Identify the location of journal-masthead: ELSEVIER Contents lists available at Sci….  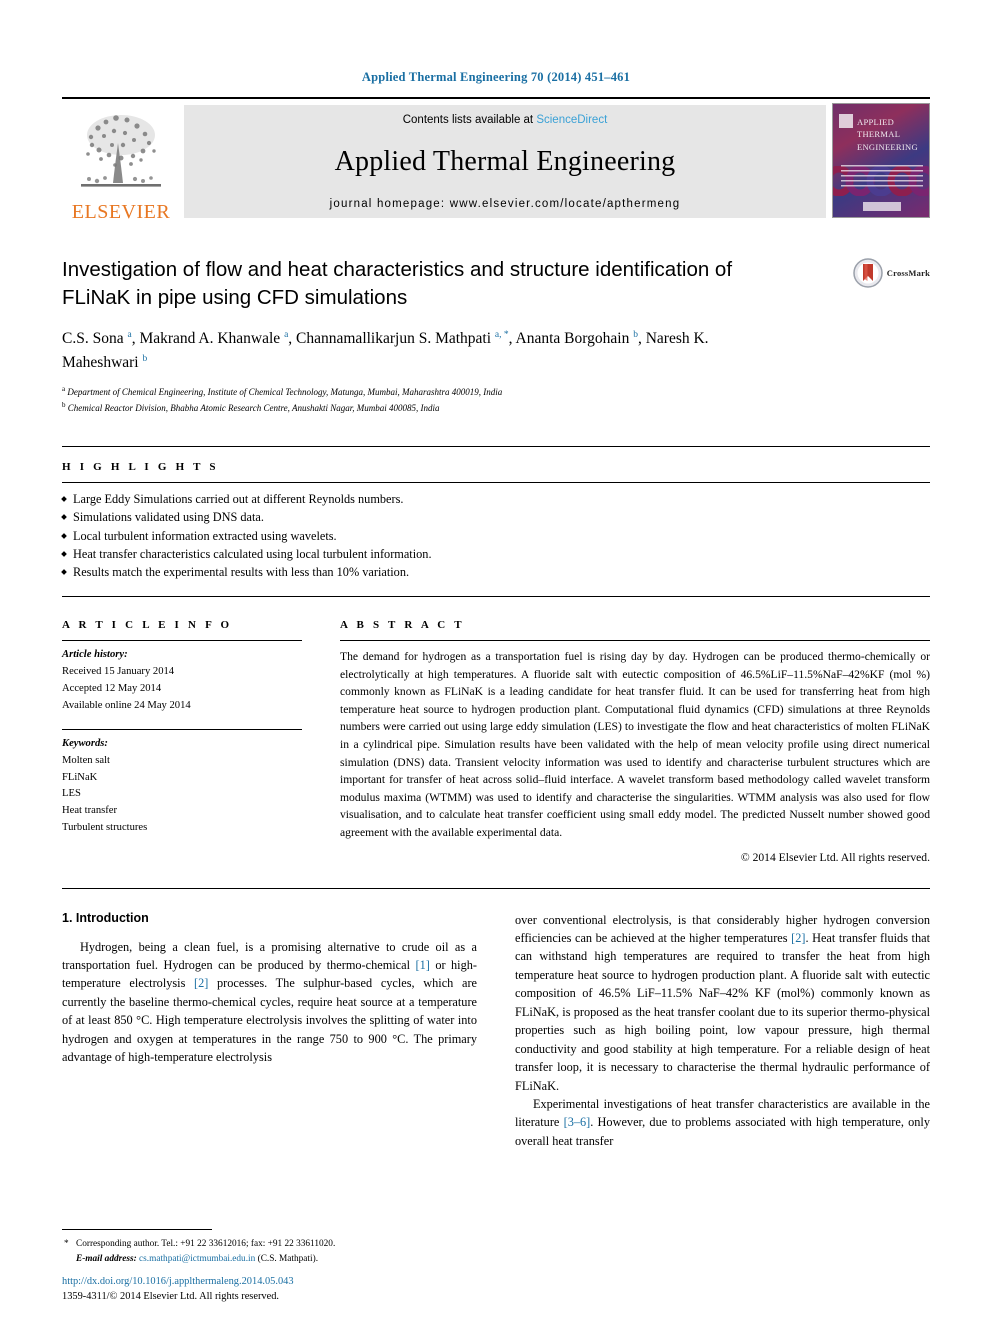
(496, 159).